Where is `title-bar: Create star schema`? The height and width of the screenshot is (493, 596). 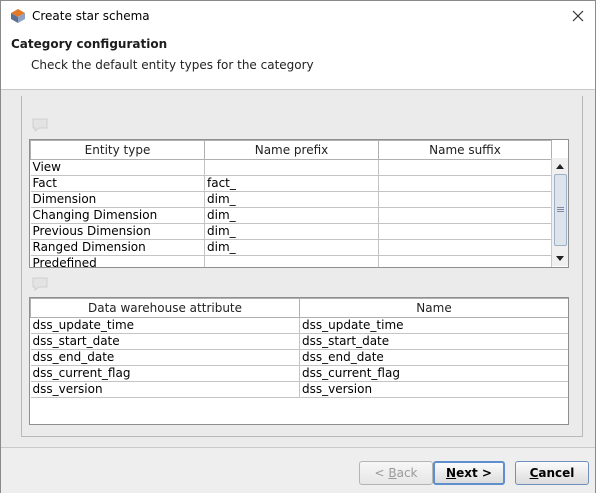
title-bar: Create star schema is located at coordinates (298, 16).